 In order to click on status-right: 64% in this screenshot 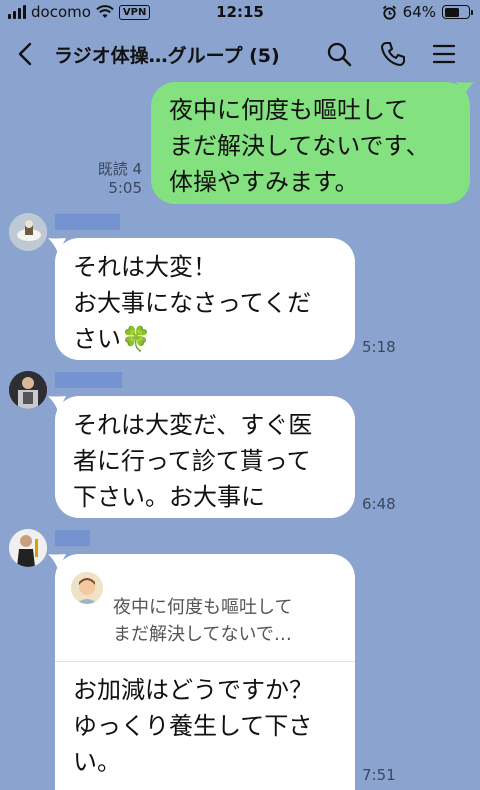, I will do `click(427, 12)`.